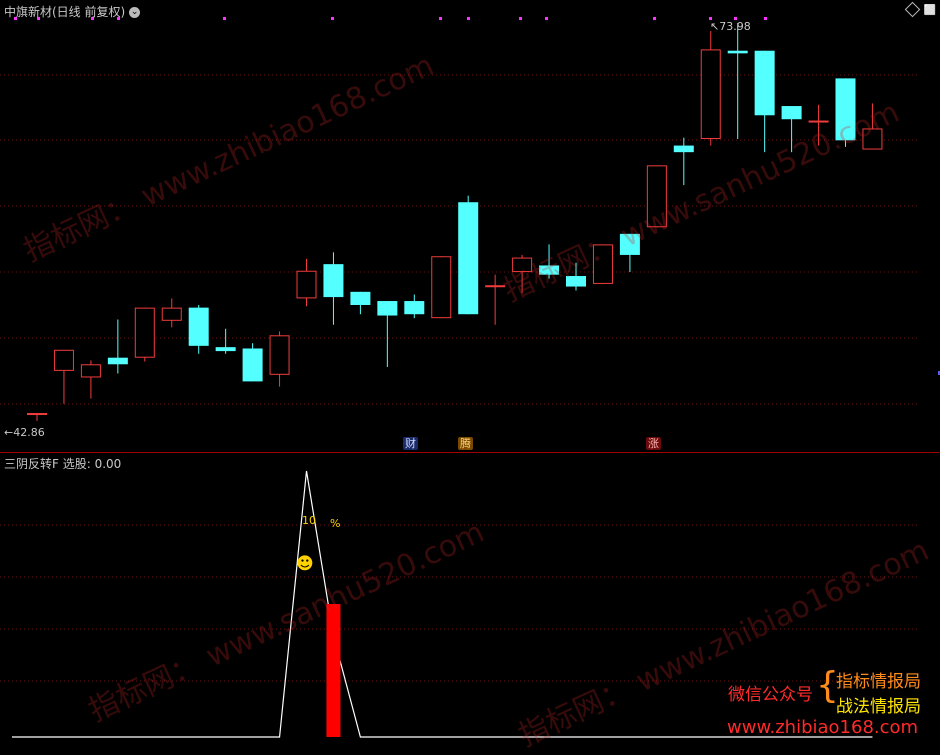 Image resolution: width=940 pixels, height=755 pixels. Describe the element at coordinates (653, 443) in the screenshot. I see `event-marker-limit-up: 涨` at that location.